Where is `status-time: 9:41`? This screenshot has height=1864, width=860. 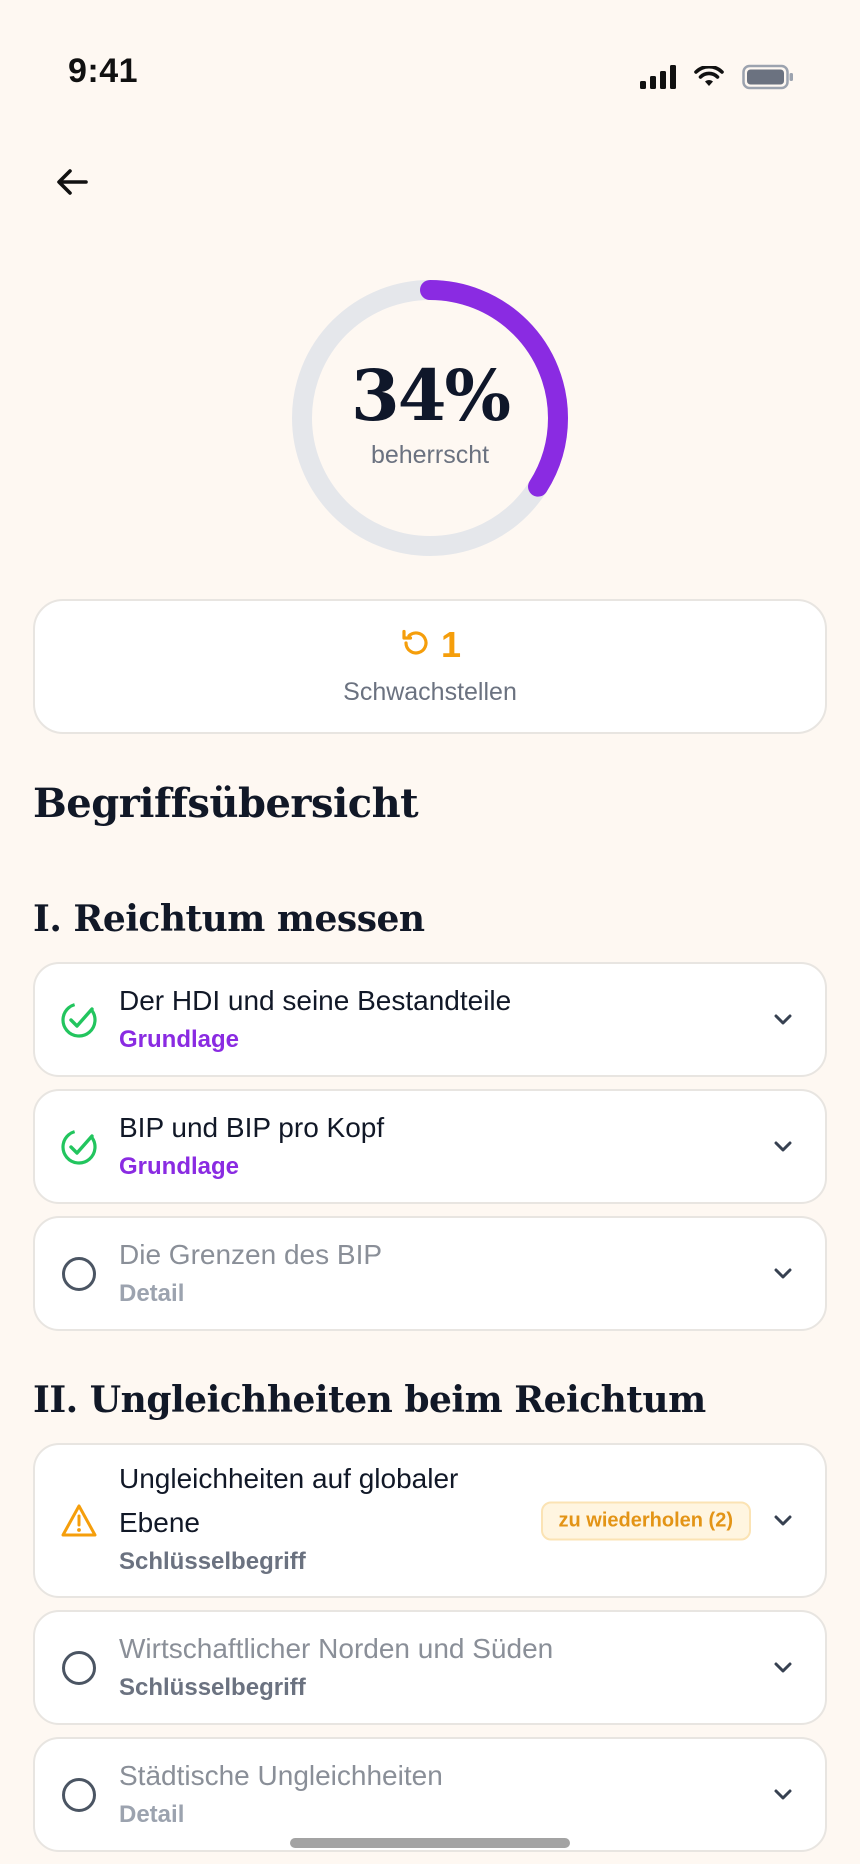 status-time: 9:41 is located at coordinates (103, 71).